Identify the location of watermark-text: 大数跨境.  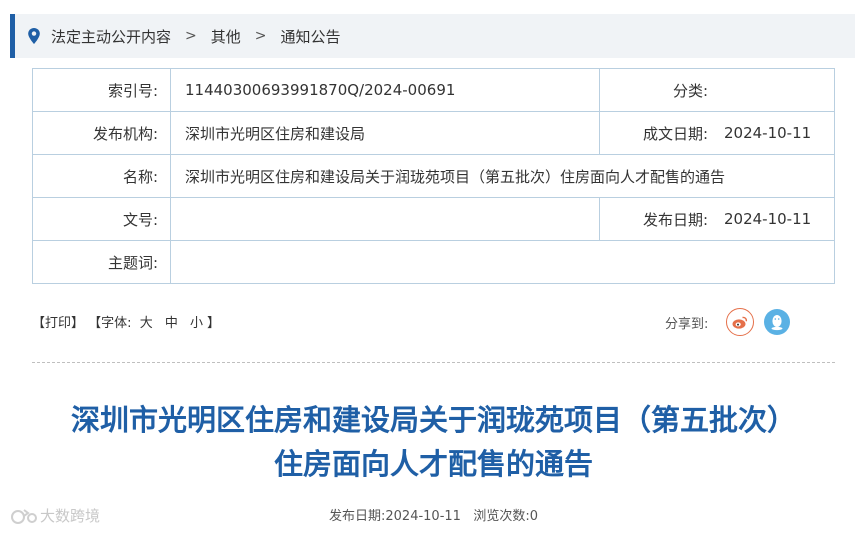
(70, 516).